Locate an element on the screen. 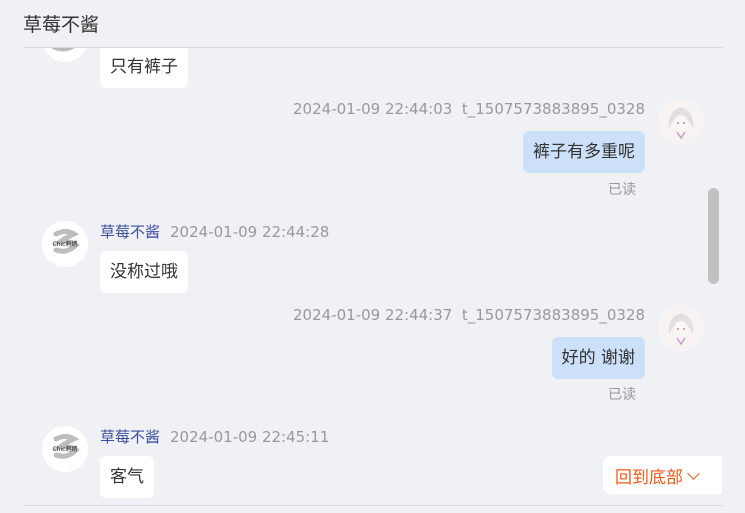  scrollbar-thumb is located at coordinates (713, 236).